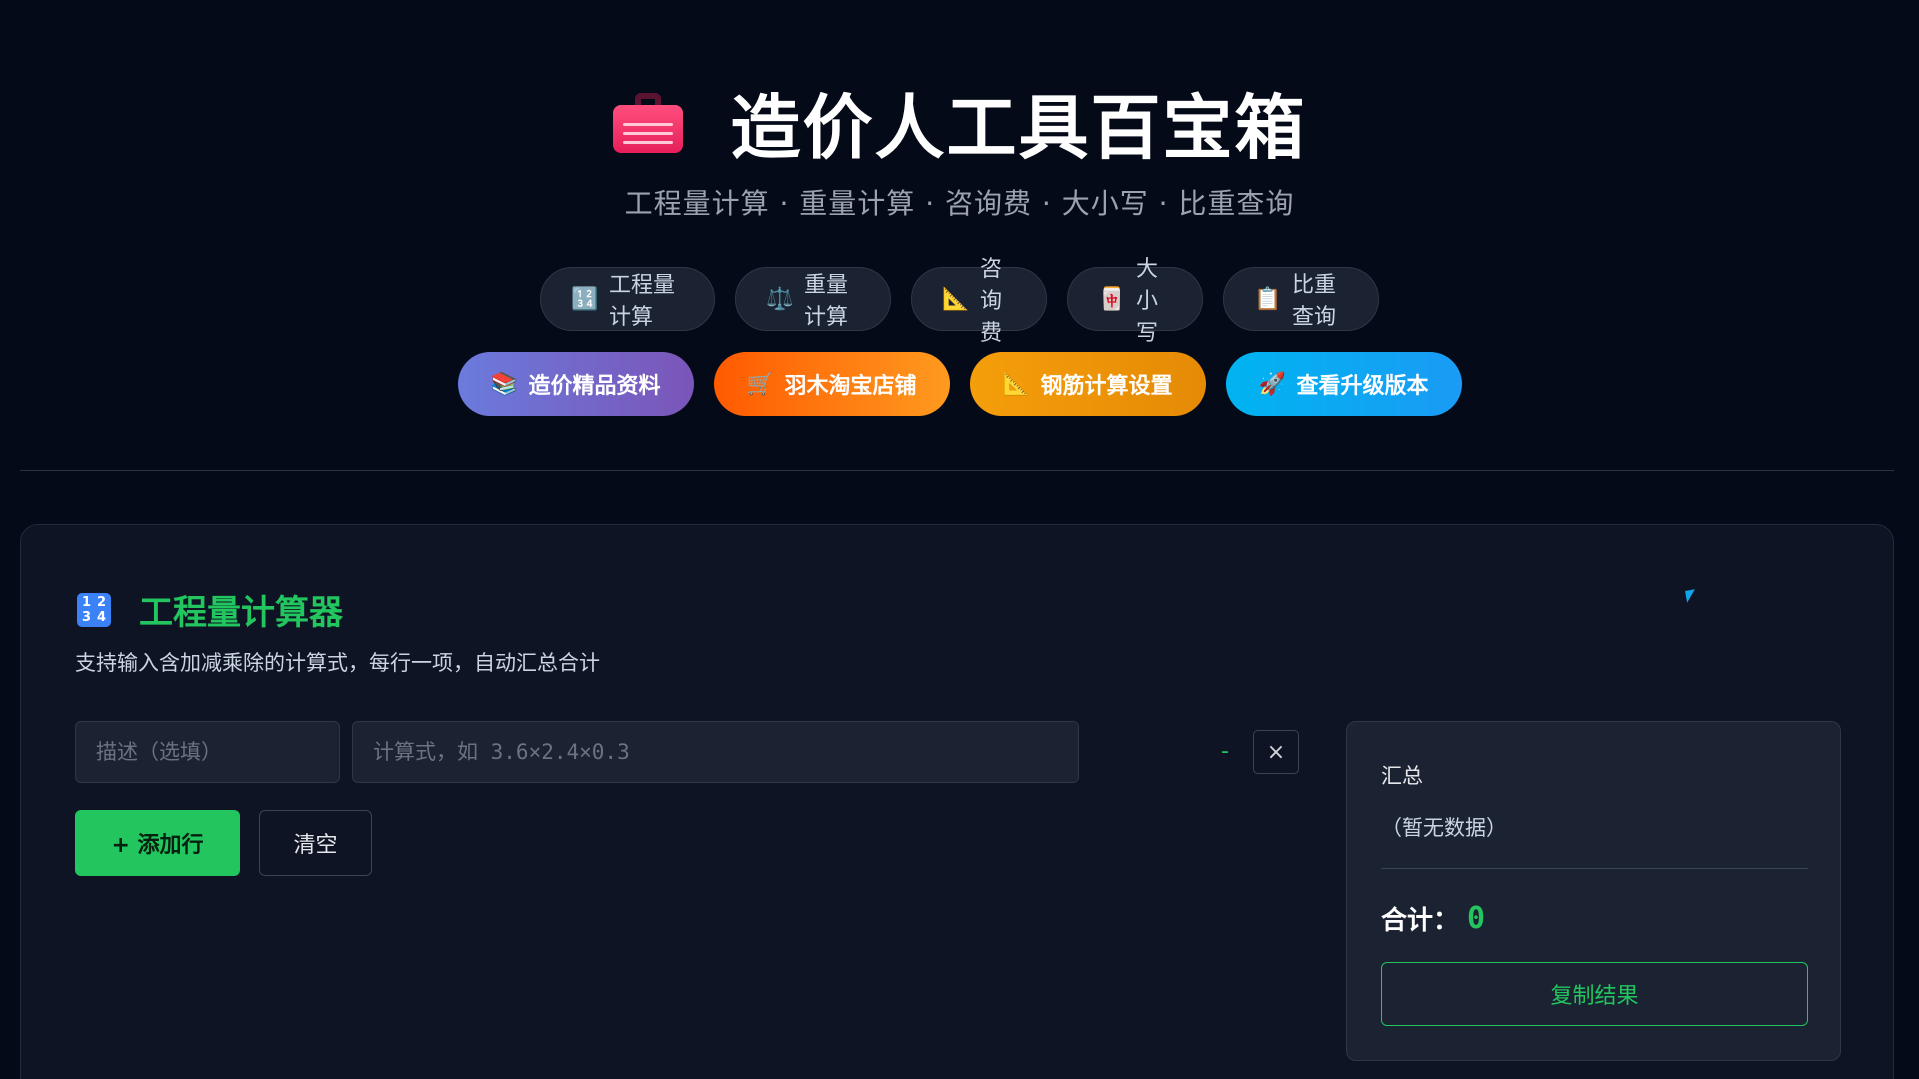  What do you see at coordinates (1016, 384) in the screenshot?
I see `ruler-icon: 📐` at bounding box center [1016, 384].